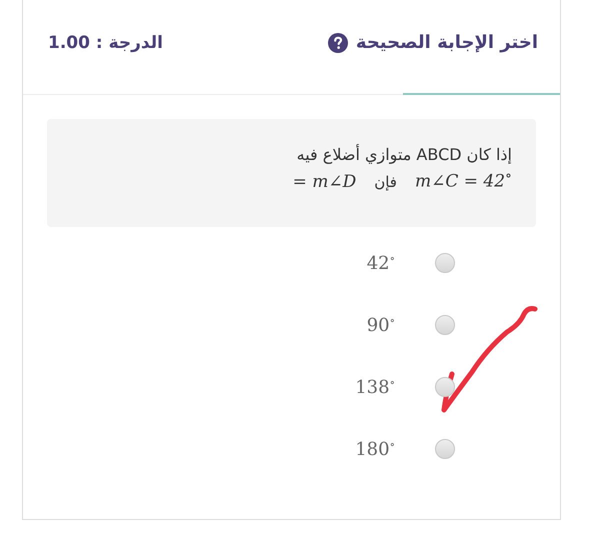 This screenshot has width=600, height=547. Describe the element at coordinates (375, 387) in the screenshot. I see `option-label: 138$^{∘}$` at that location.